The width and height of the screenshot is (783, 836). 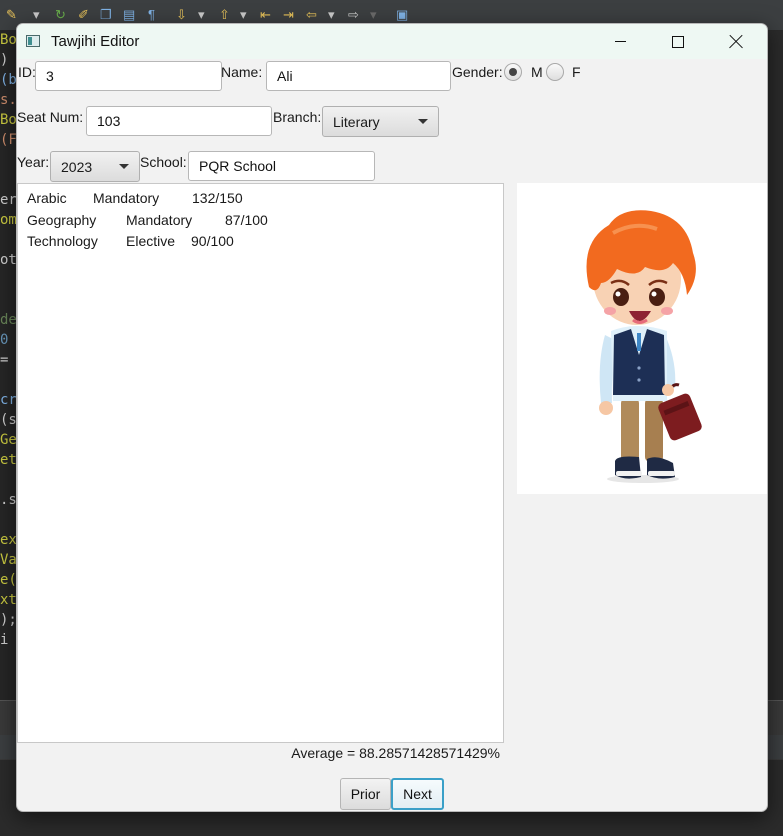 I want to click on average-text: Average = 88.28571428571429%, so click(x=395, y=753).